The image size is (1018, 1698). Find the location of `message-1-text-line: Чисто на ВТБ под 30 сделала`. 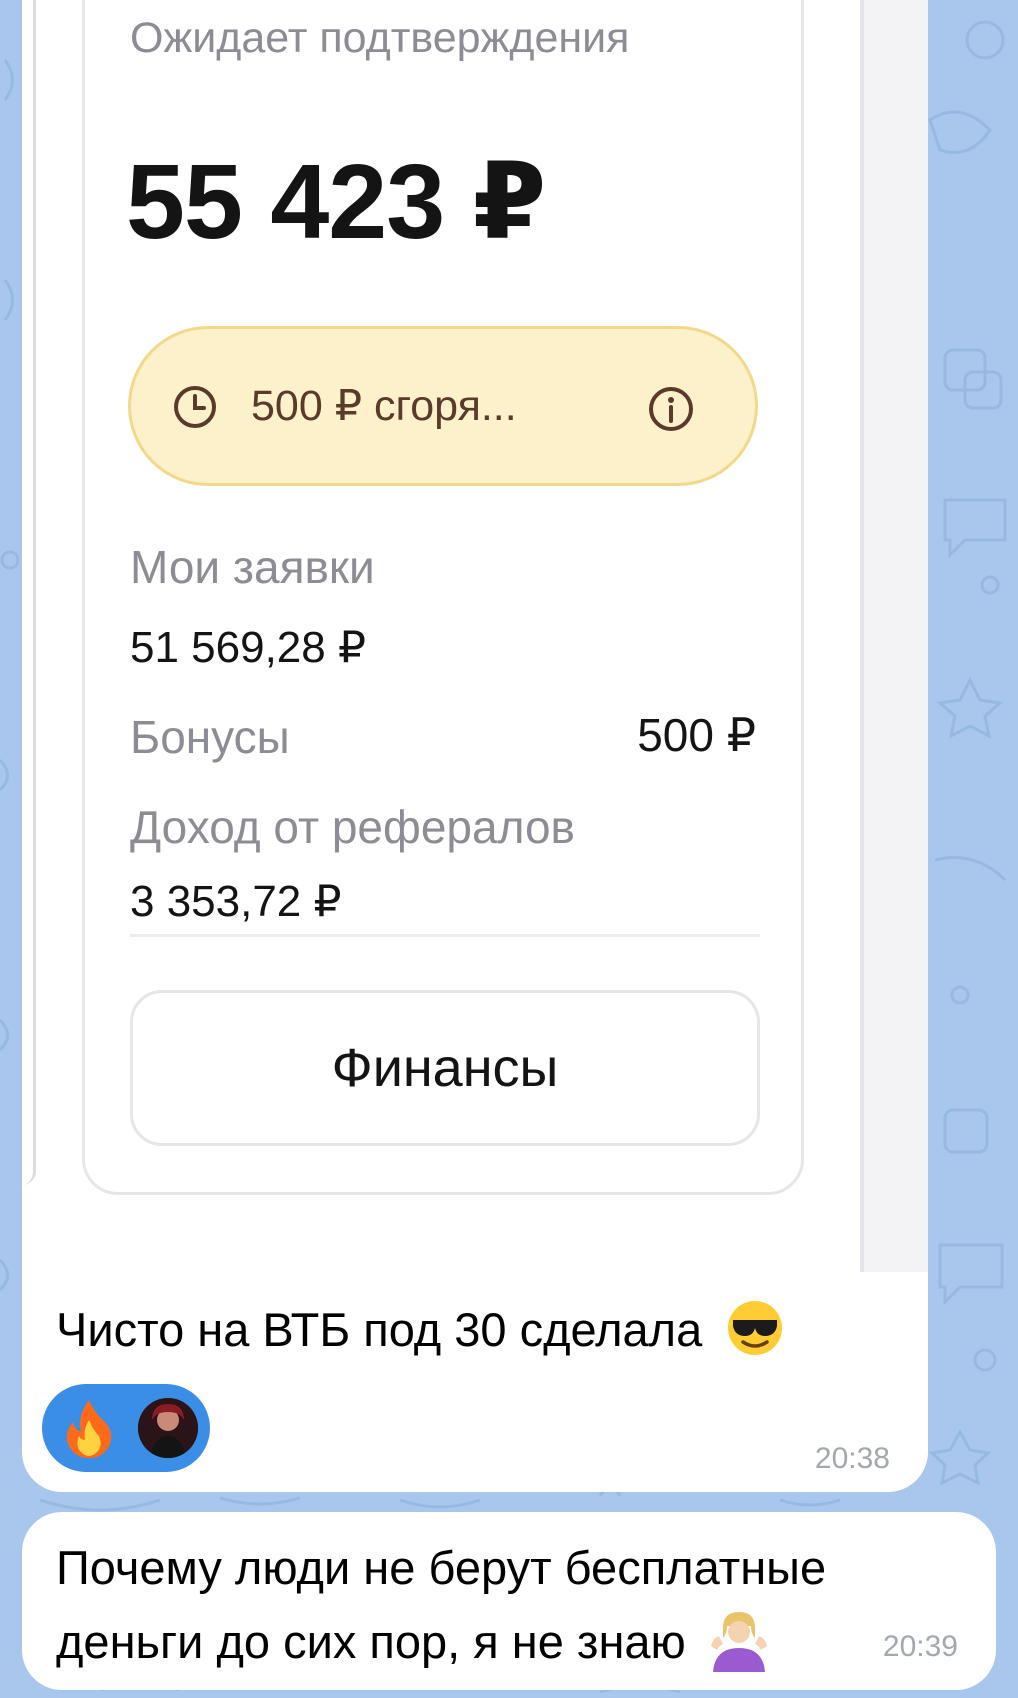

message-1-text-line: Чисто на ВТБ под 30 сделала is located at coordinates (420, 1328).